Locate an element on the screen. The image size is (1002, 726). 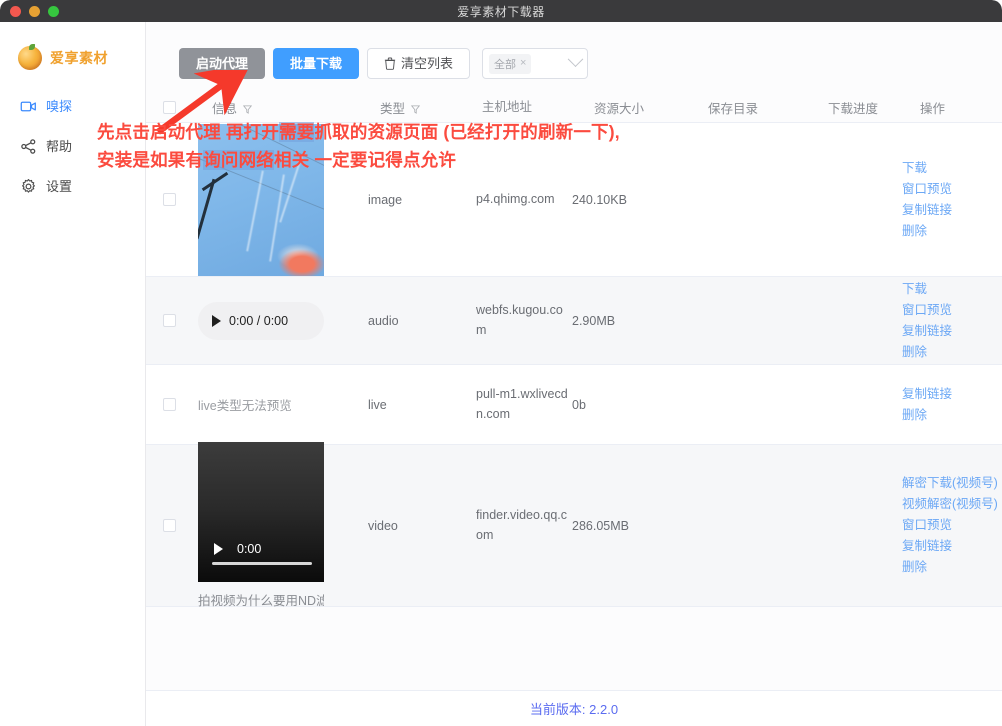
select-all-cell is located at coordinates (169, 107).